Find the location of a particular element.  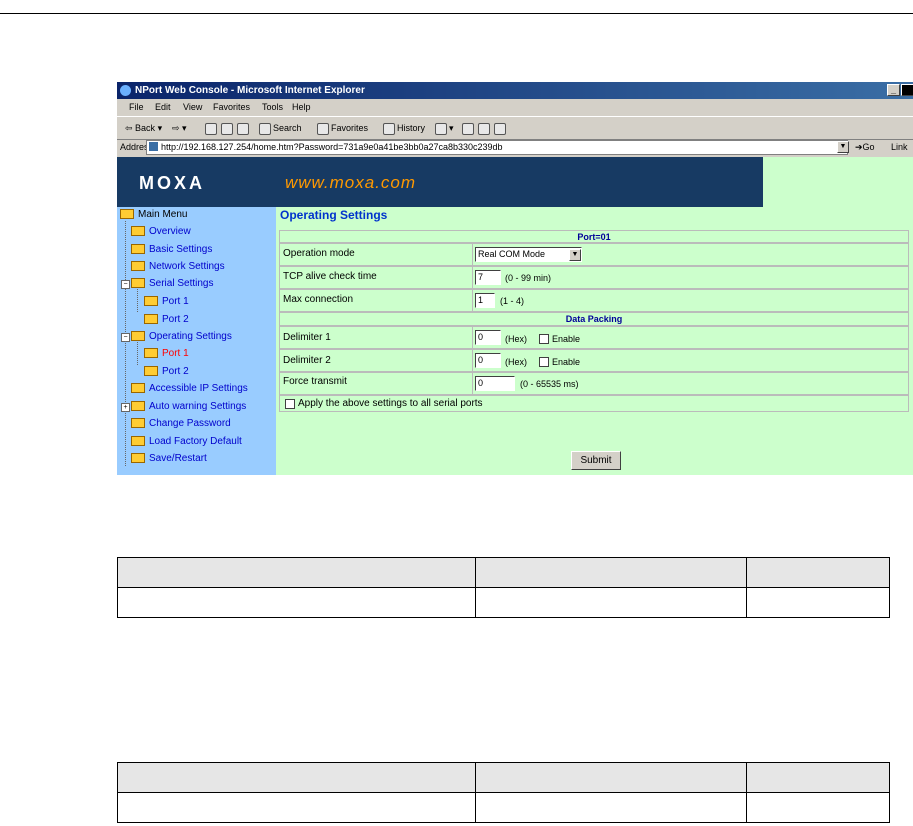

page-header-rule is located at coordinates (456, 13).